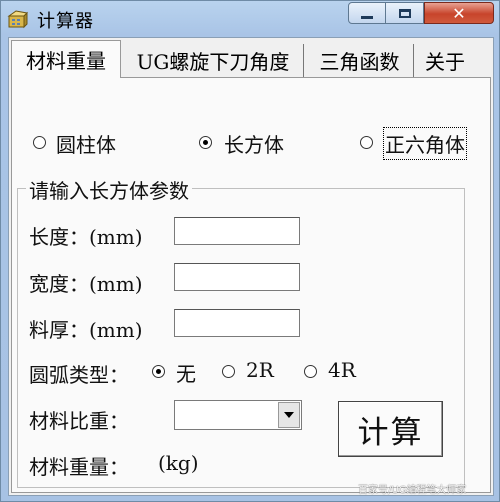 The height and width of the screenshot is (502, 500). What do you see at coordinates (213, 60) in the screenshot?
I see `tab-ug-helix-angle: UG螺旋下刀角度` at bounding box center [213, 60].